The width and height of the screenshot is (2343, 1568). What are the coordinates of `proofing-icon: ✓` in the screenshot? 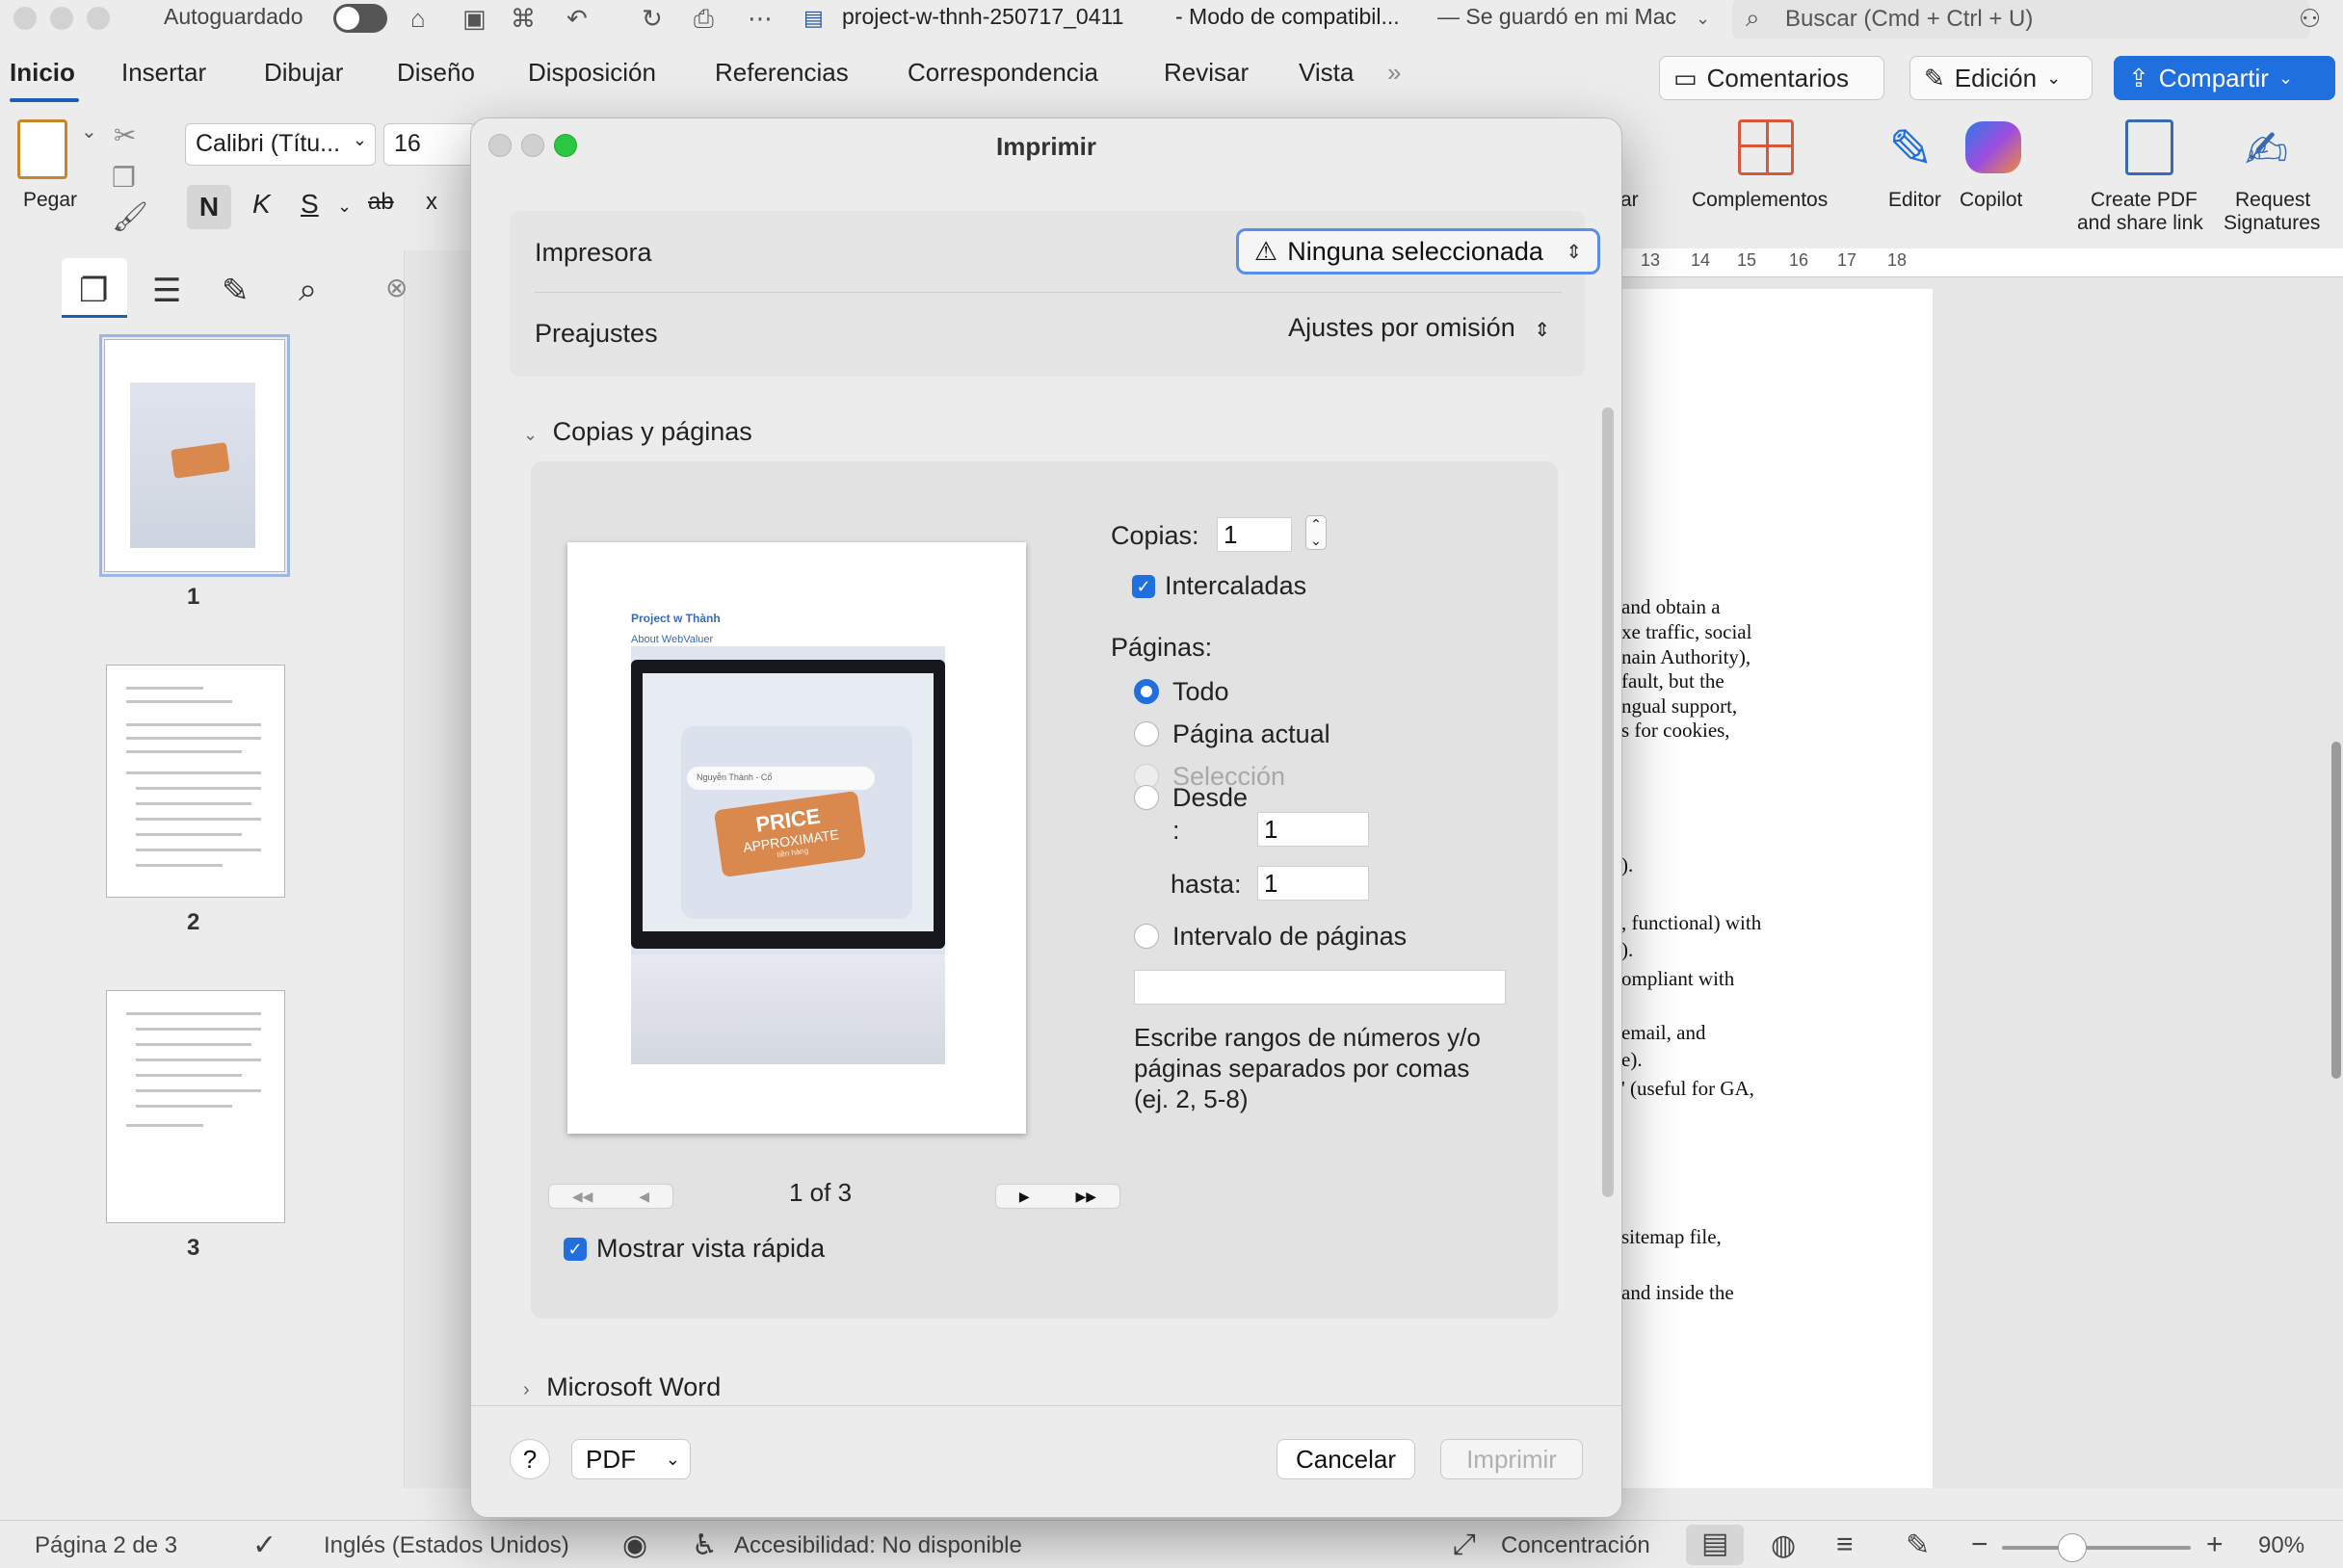 It's located at (264, 1545).